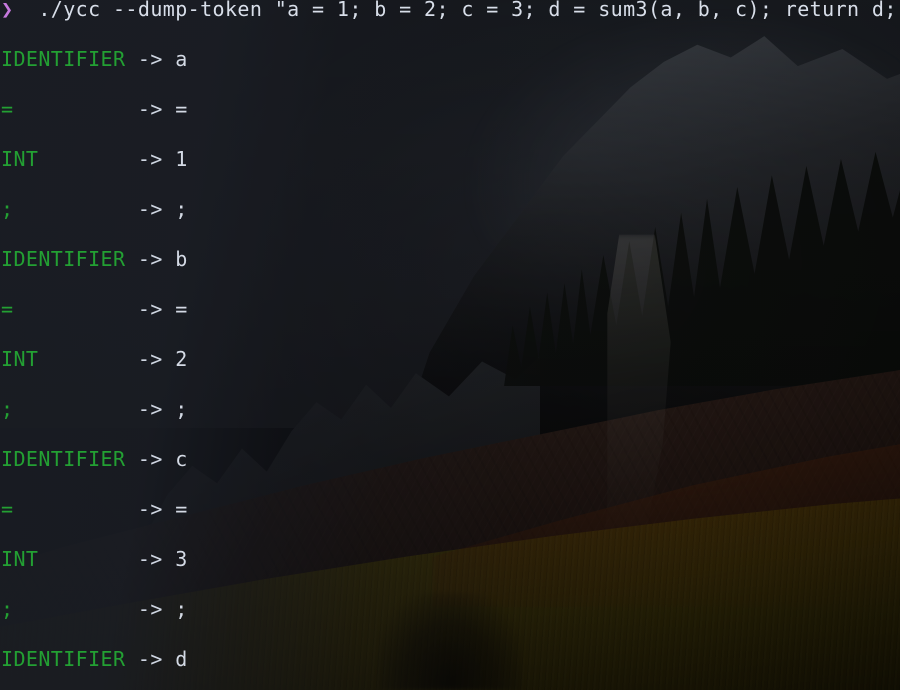 The image size is (900, 690). What do you see at coordinates (181, 359) in the screenshot?
I see `token-value: 2` at bounding box center [181, 359].